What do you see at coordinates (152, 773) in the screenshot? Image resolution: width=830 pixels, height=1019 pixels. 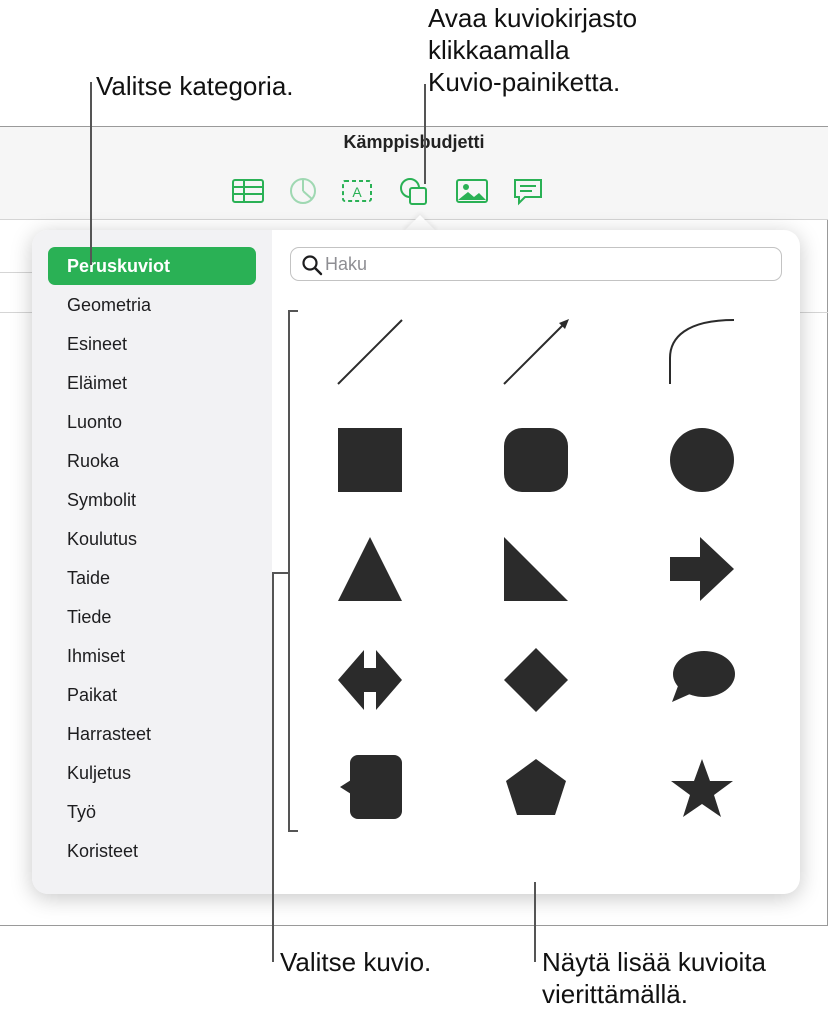 I see `category-item: Kuljetus` at bounding box center [152, 773].